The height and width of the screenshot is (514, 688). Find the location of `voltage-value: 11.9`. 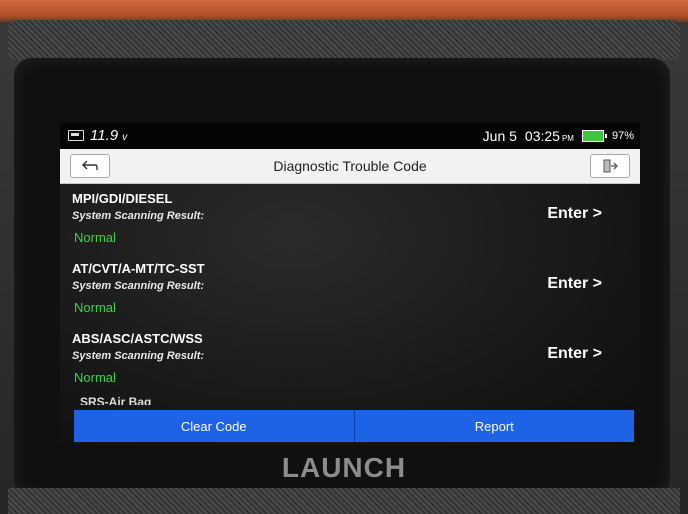

voltage-value: 11.9 is located at coordinates (104, 135).